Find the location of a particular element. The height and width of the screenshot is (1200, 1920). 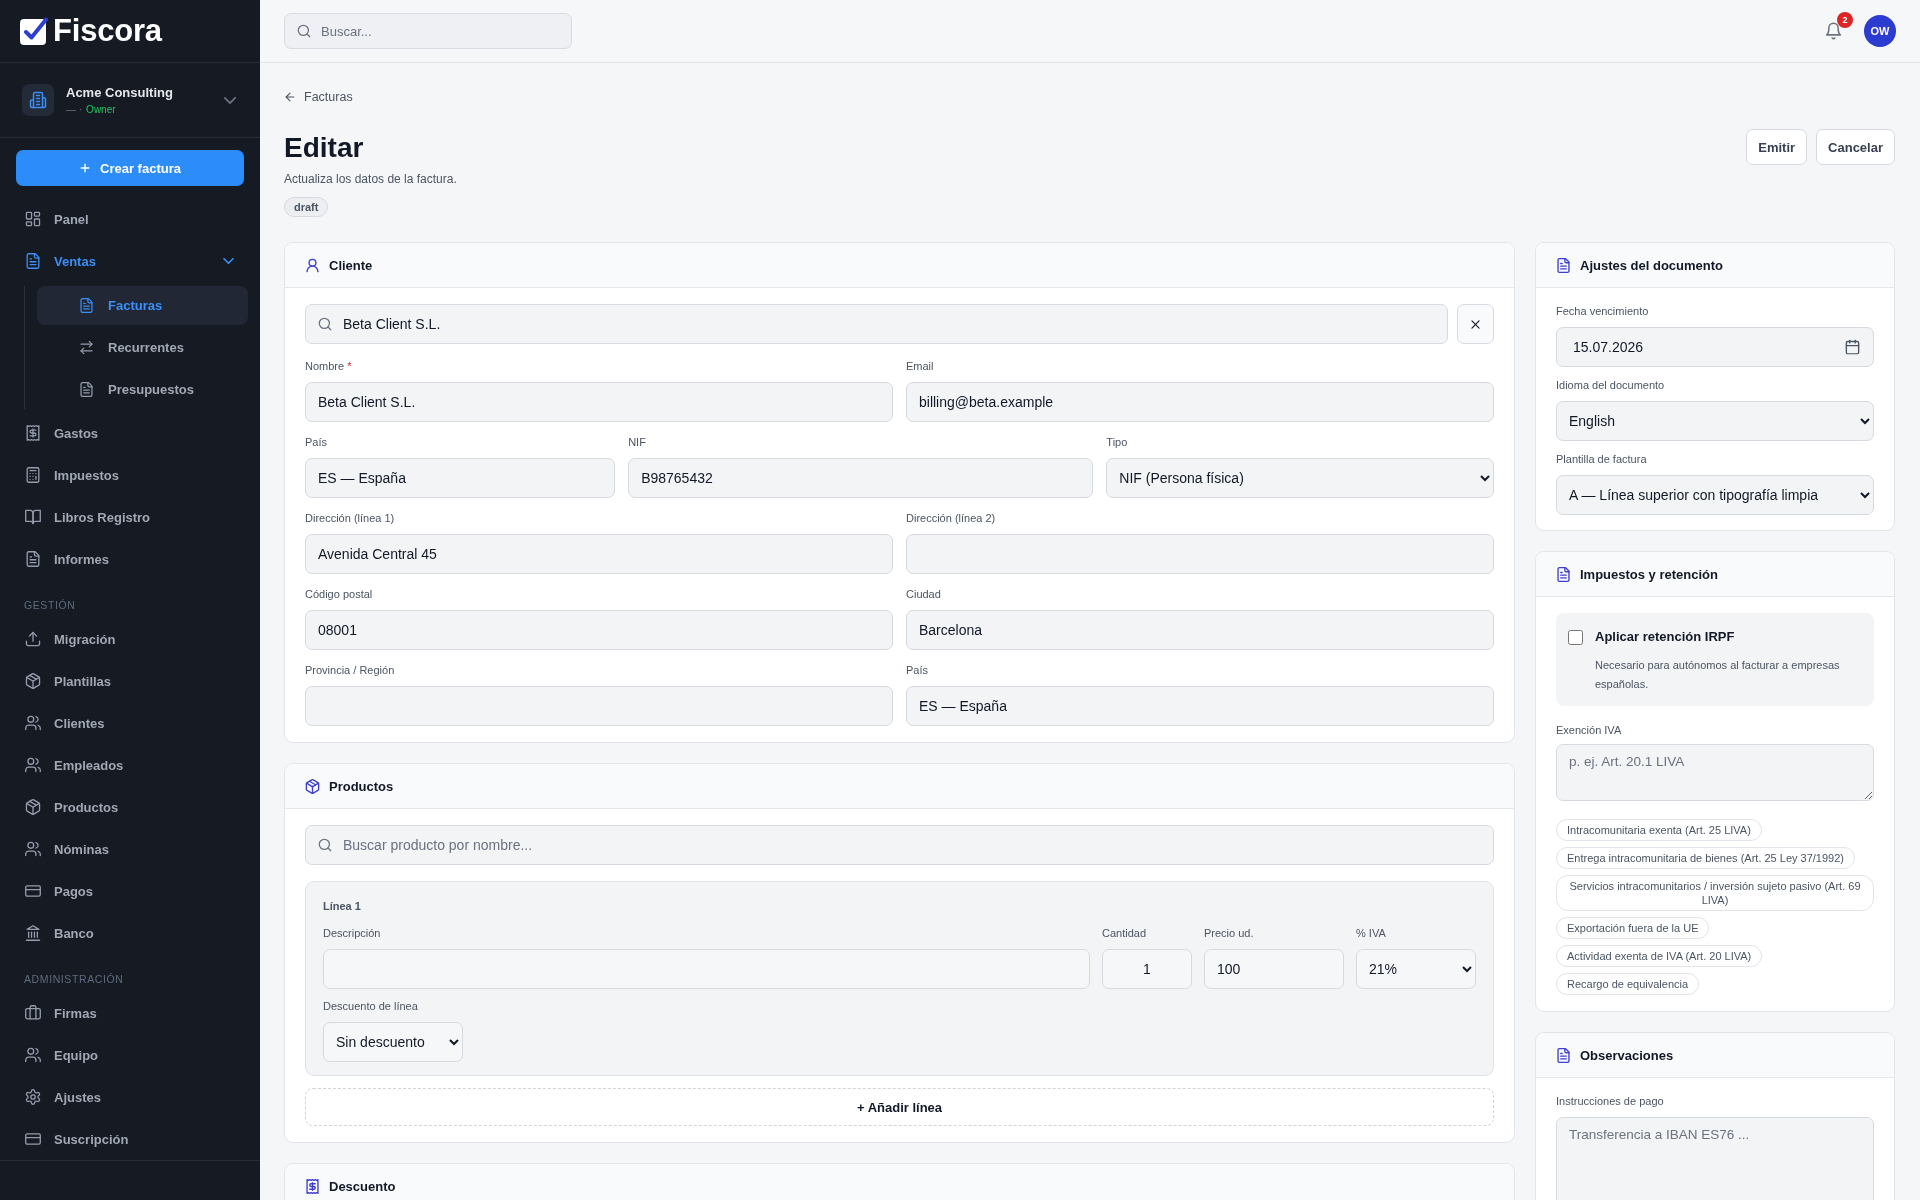

calendar-icon is located at coordinates (1852, 347).